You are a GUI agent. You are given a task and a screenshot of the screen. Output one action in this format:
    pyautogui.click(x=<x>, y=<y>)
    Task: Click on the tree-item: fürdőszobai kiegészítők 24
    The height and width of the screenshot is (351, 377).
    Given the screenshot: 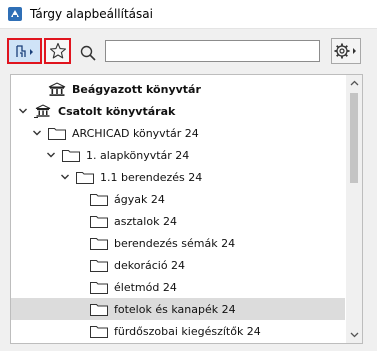 What is the action you would take?
    pyautogui.click(x=178, y=331)
    